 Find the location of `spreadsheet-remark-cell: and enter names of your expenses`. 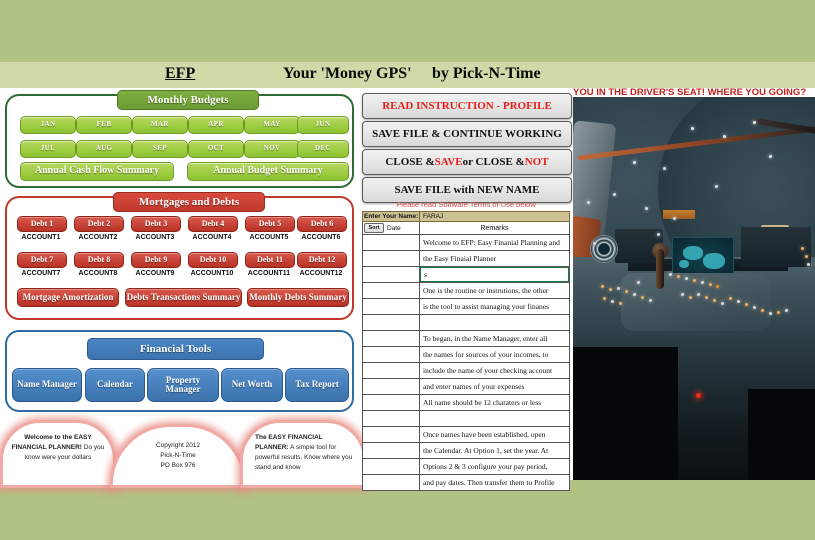

spreadsheet-remark-cell: and enter names of your expenses is located at coordinates (494, 386).